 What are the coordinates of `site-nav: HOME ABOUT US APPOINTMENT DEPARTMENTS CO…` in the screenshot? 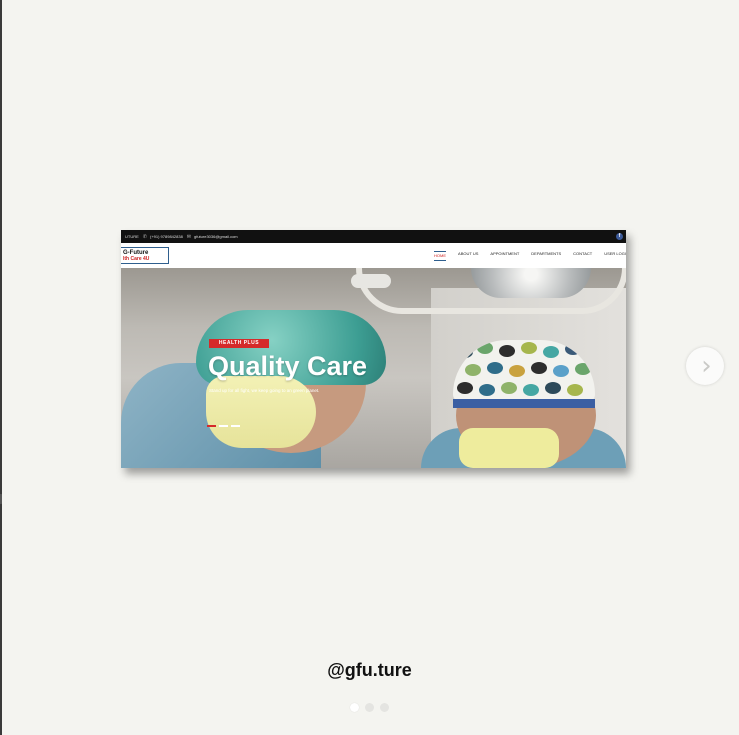 It's located at (524, 256).